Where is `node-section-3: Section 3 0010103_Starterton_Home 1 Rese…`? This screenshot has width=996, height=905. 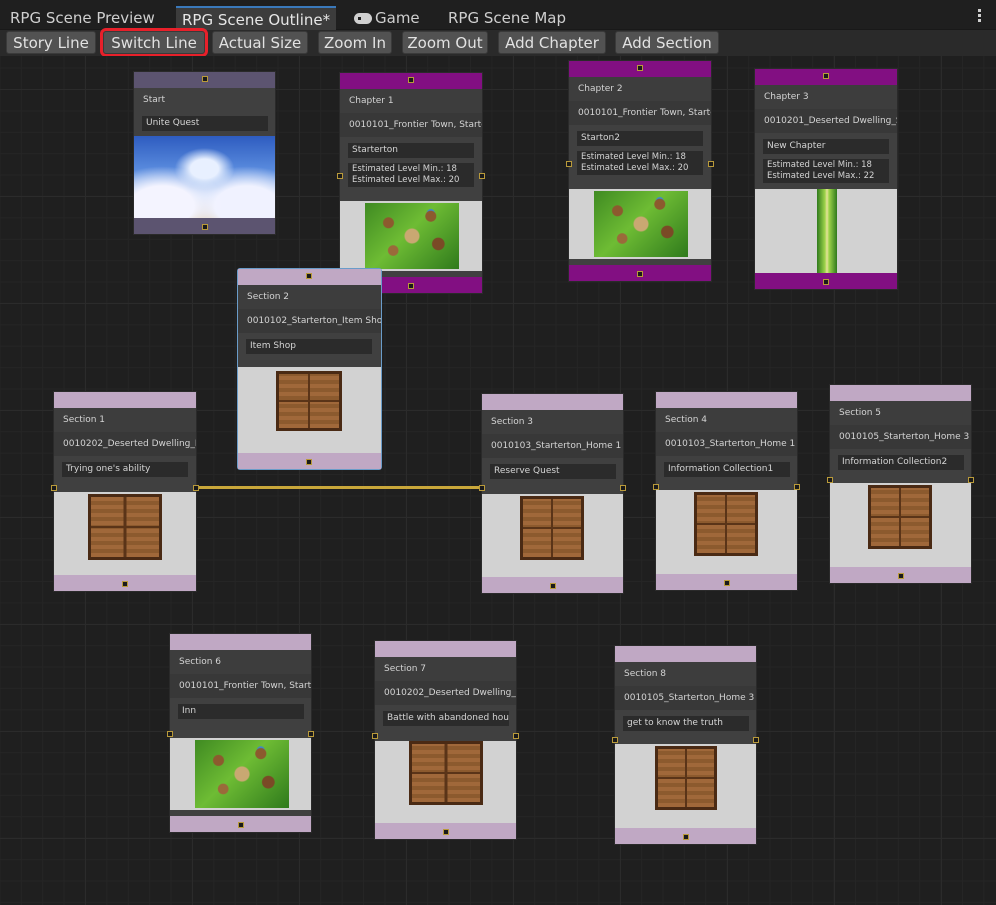
node-section-3: Section 3 0010103_Starterton_Home 1 Rese… is located at coordinates (552, 493).